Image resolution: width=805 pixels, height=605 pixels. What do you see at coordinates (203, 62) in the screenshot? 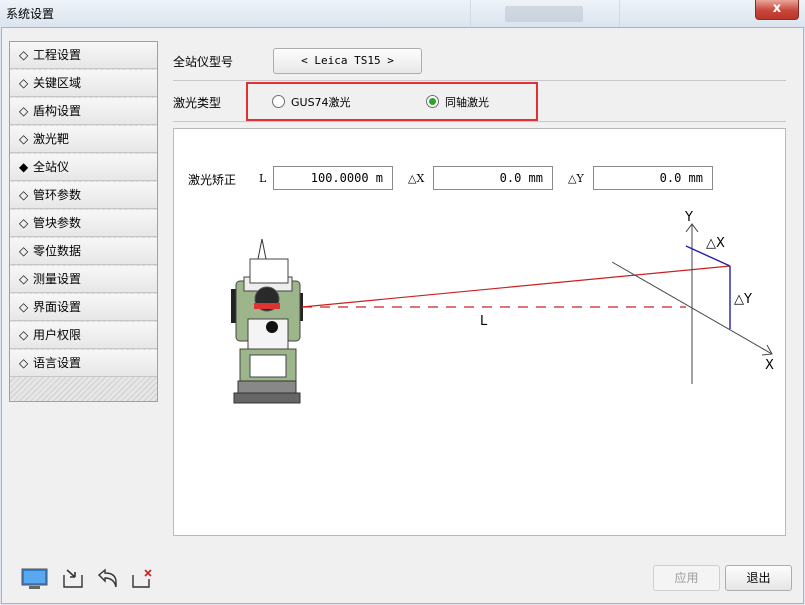
I see `model-label: 全站仪型号` at bounding box center [203, 62].